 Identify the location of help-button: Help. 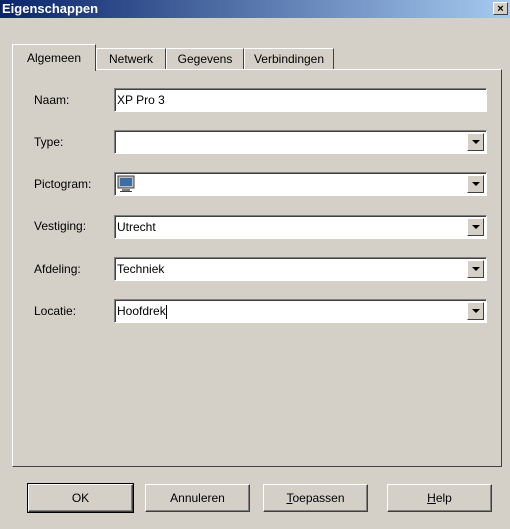
(439, 498).